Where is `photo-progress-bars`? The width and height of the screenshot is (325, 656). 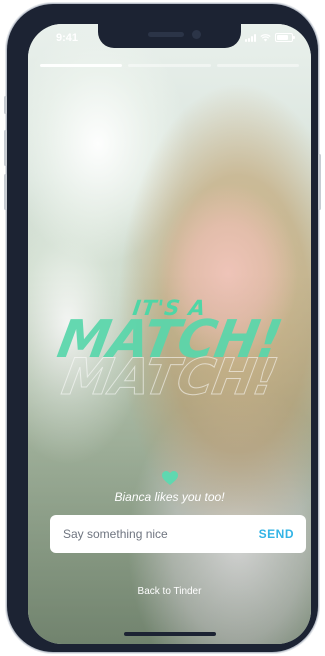
photo-progress-bars is located at coordinates (169, 65).